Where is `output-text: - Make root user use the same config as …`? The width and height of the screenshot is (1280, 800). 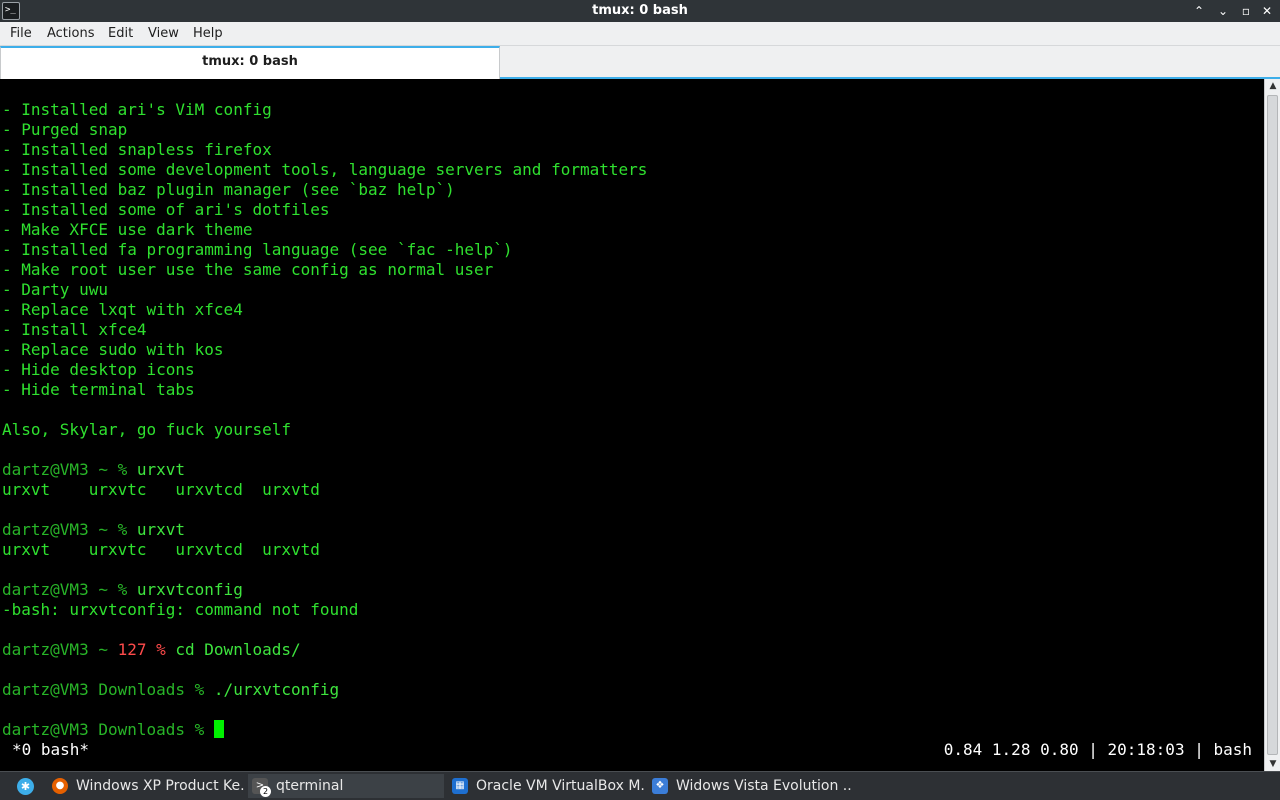 output-text: - Make root user use the same config as … is located at coordinates (248, 269).